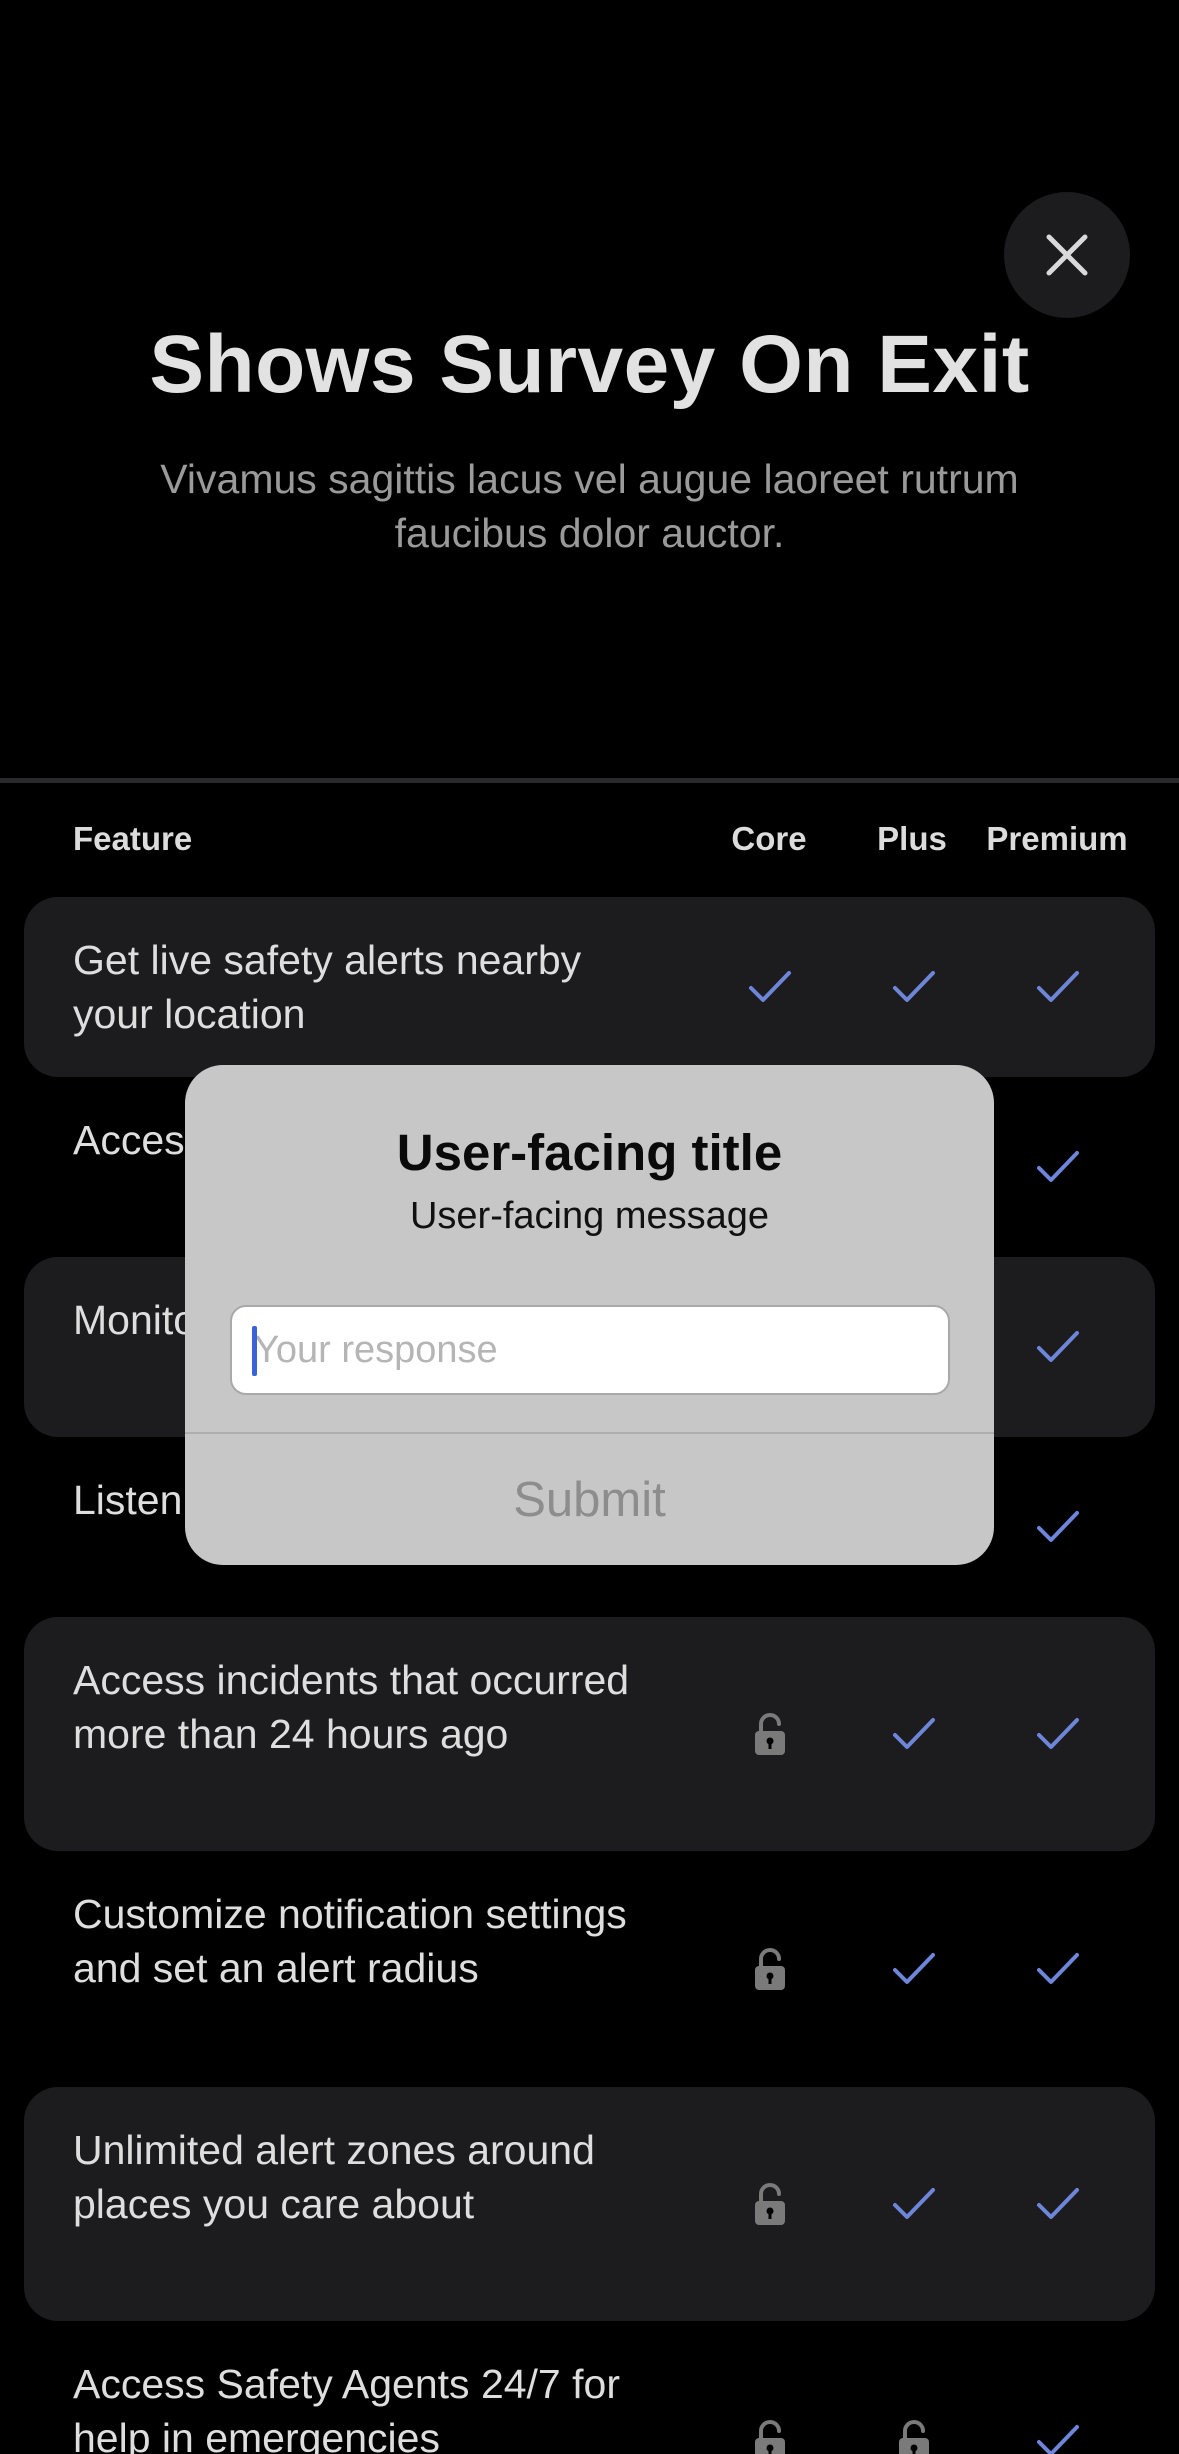 This screenshot has height=2454, width=1179. What do you see at coordinates (1057, 838) in the screenshot?
I see `column-header-premium: Premium` at bounding box center [1057, 838].